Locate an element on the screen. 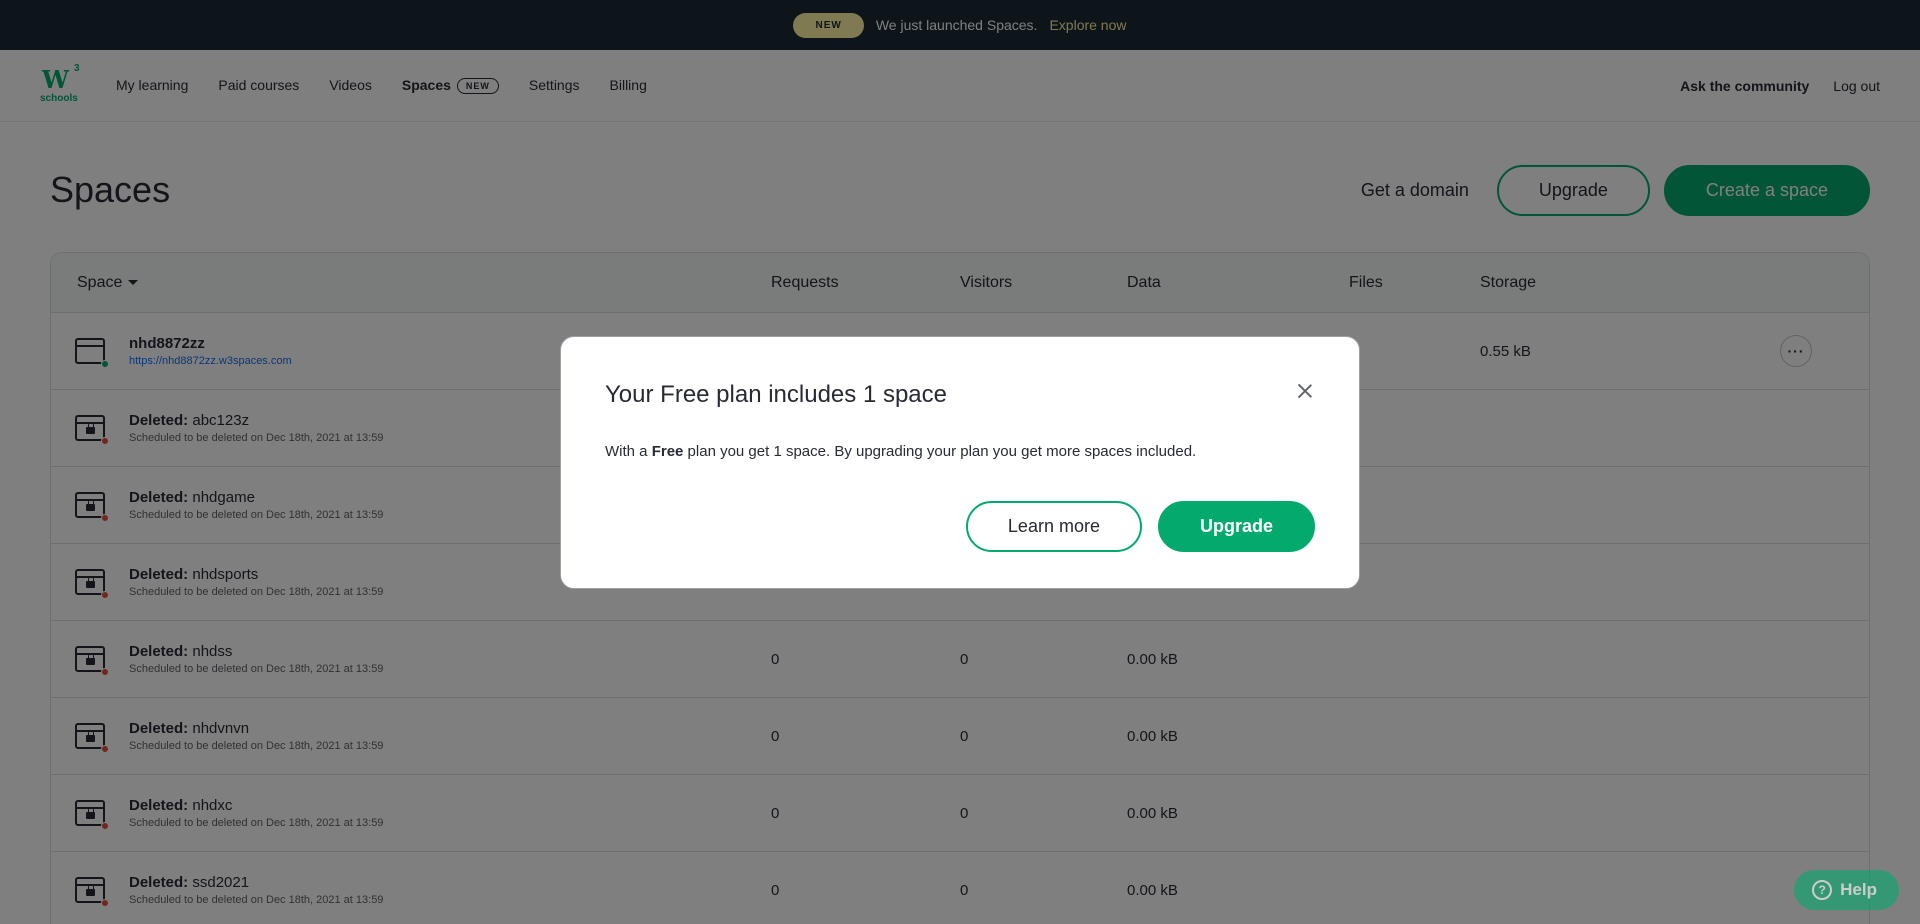 The image size is (1920, 924). modal-upgrade-button: Upgrade is located at coordinates (1236, 526).